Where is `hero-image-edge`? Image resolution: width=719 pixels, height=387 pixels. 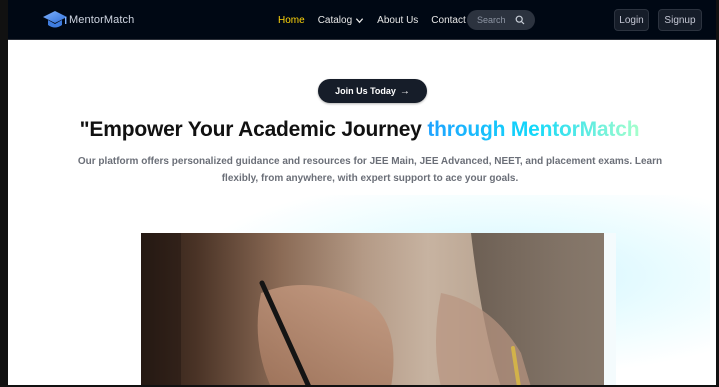
hero-image-edge is located at coordinates (610, 310).